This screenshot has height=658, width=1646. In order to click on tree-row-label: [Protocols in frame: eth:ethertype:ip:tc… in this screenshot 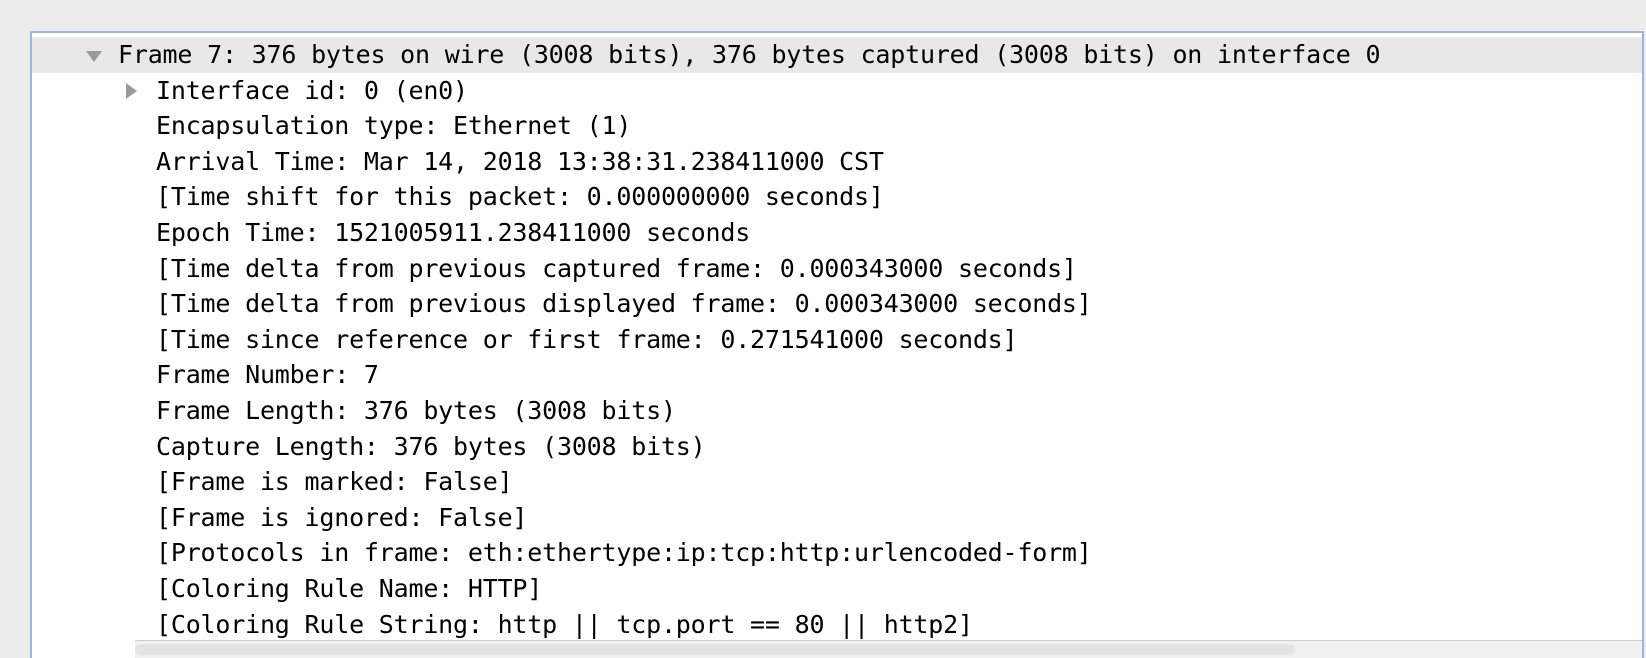, I will do `click(624, 553)`.